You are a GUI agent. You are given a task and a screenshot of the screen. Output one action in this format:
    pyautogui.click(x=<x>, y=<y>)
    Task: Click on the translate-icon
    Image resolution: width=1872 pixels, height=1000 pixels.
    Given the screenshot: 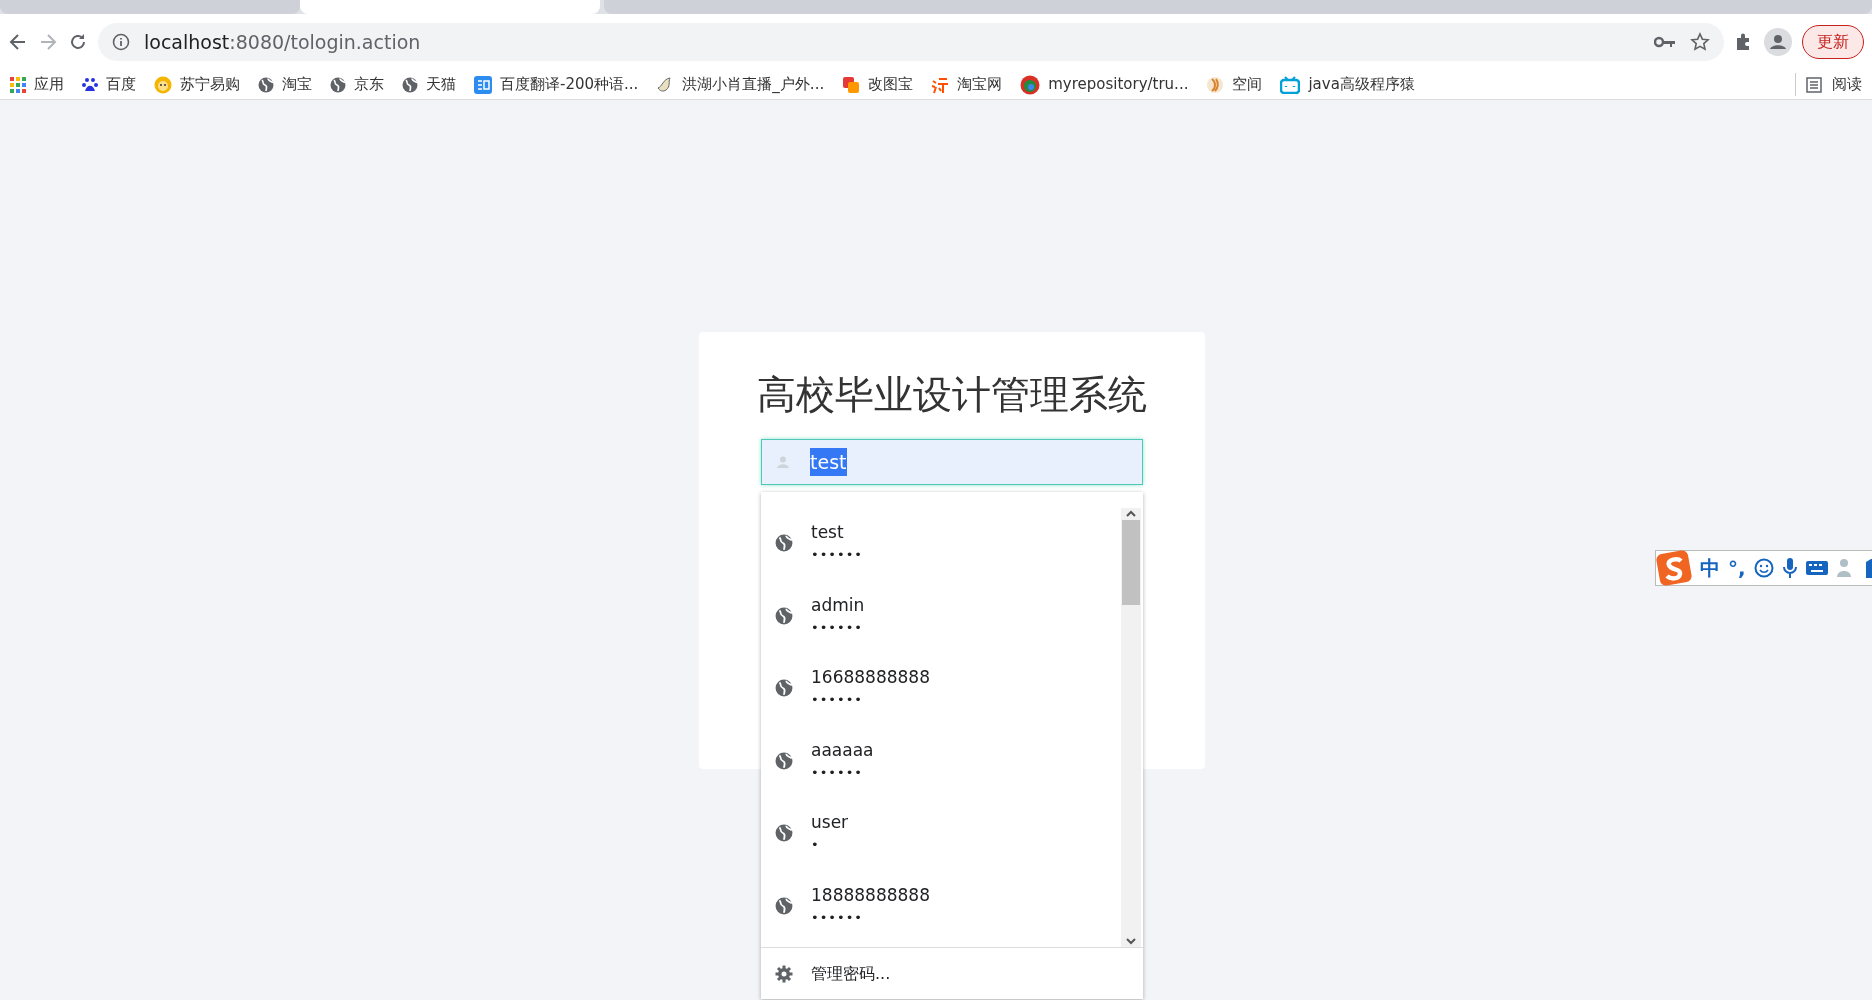 What is the action you would take?
    pyautogui.click(x=483, y=84)
    